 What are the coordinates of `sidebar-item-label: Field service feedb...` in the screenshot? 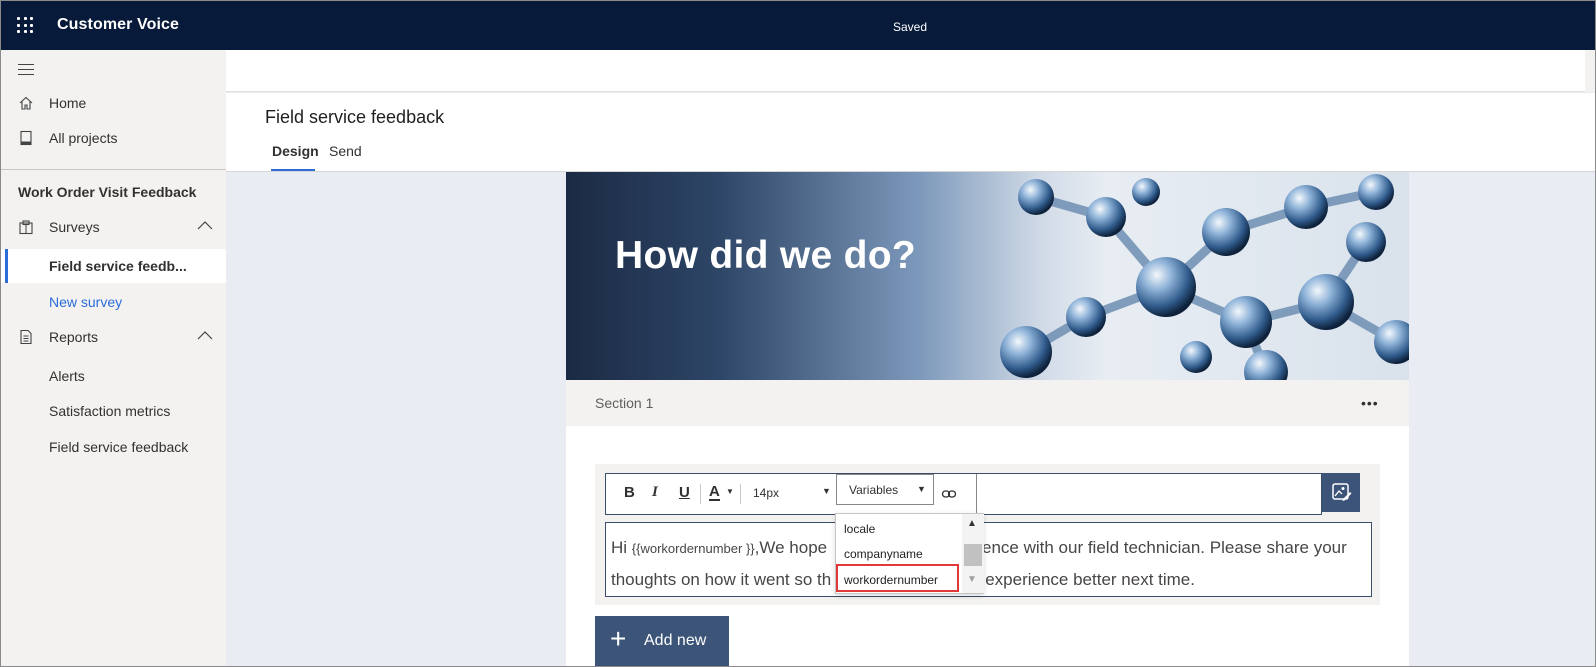 It's located at (118, 266).